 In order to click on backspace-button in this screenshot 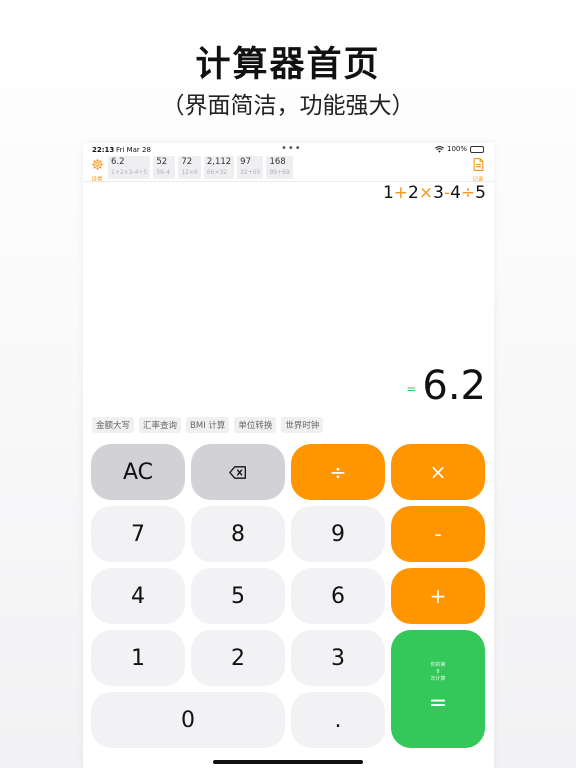, I will do `click(238, 472)`.